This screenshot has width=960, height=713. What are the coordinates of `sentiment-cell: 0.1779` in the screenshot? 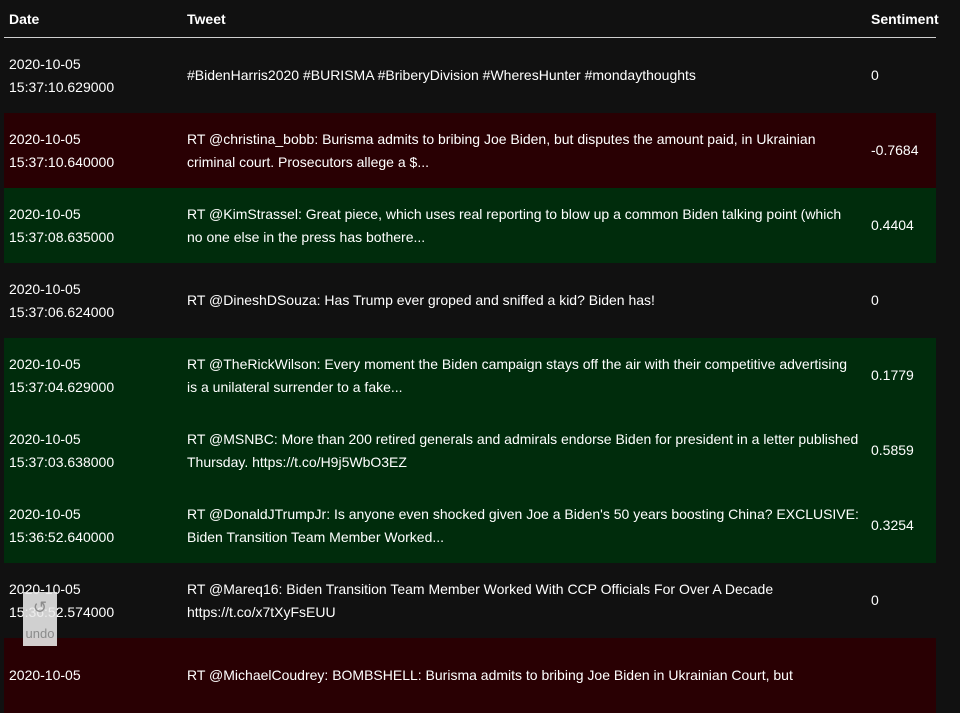 It's located at (901, 375).